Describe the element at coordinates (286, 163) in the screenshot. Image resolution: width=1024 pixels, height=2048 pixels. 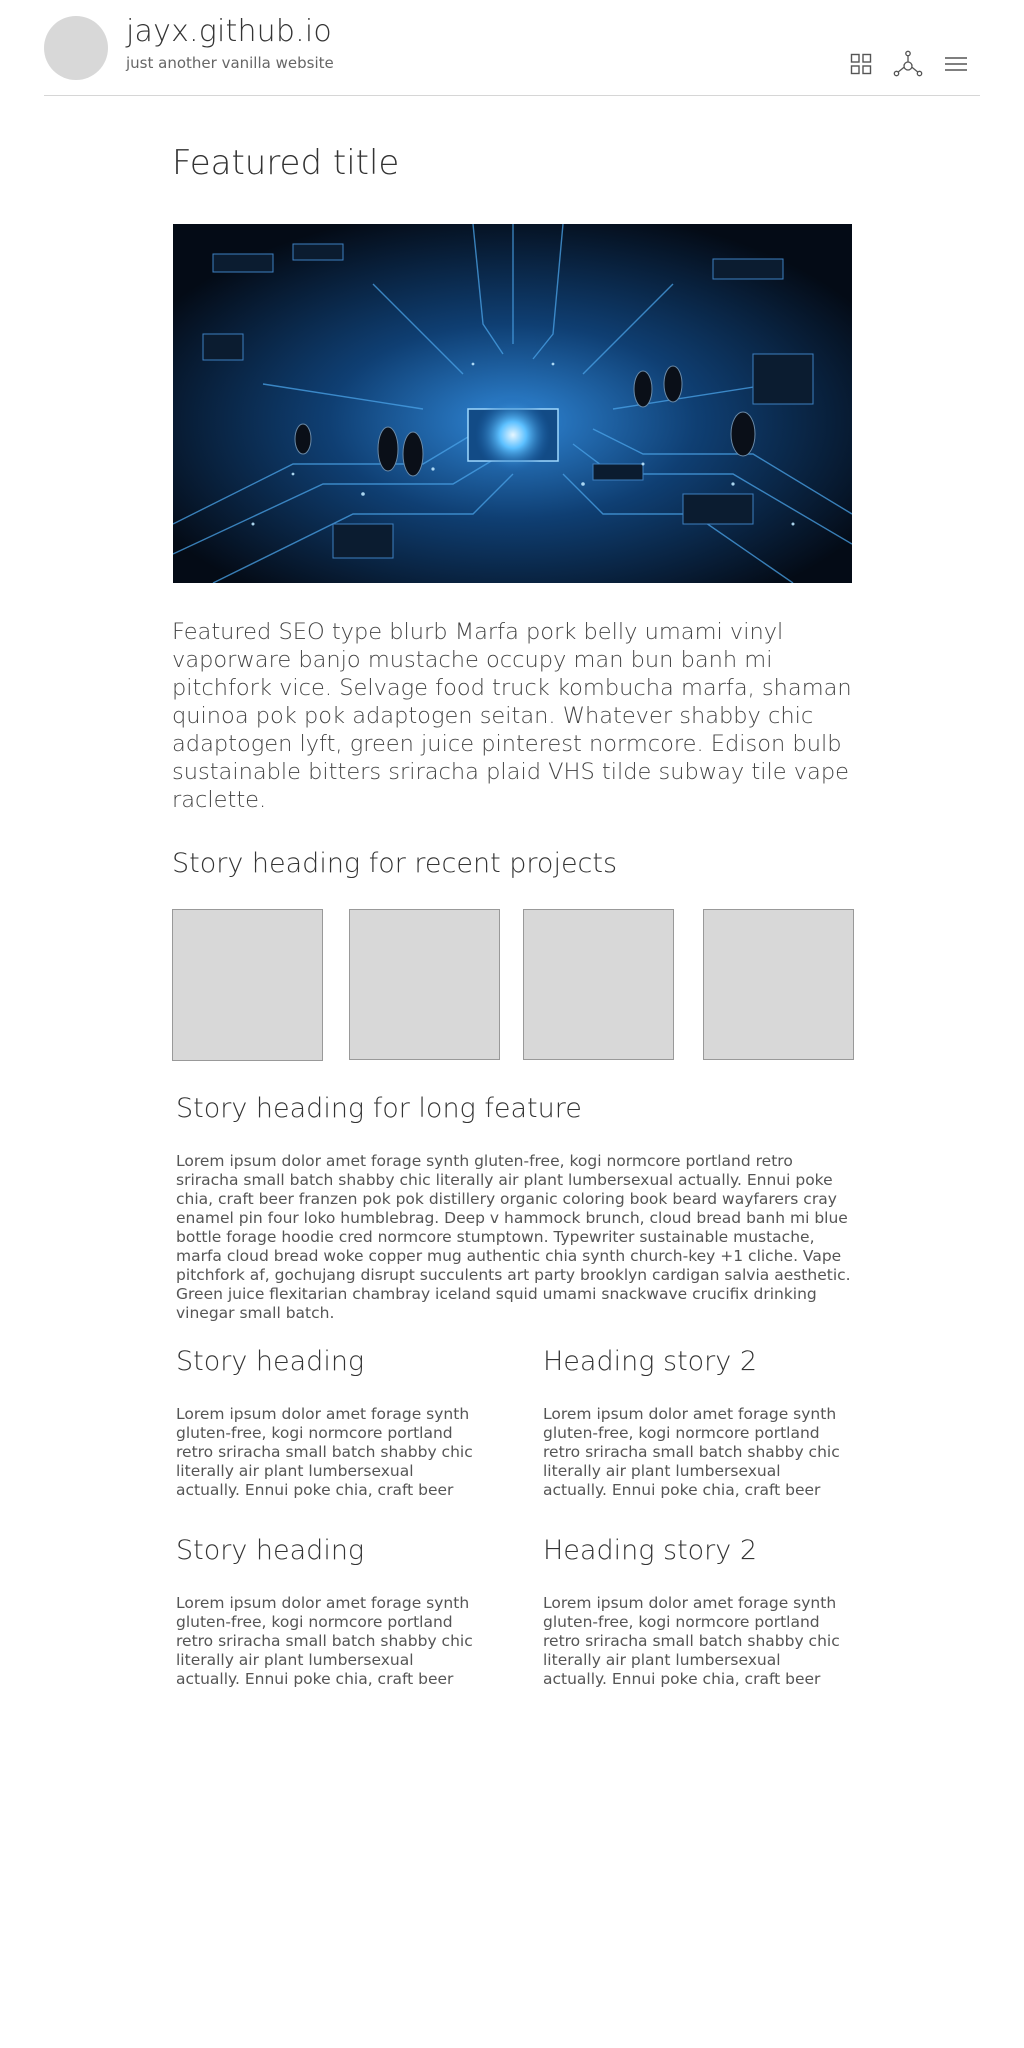
I see `featured-title: Featured title` at that location.